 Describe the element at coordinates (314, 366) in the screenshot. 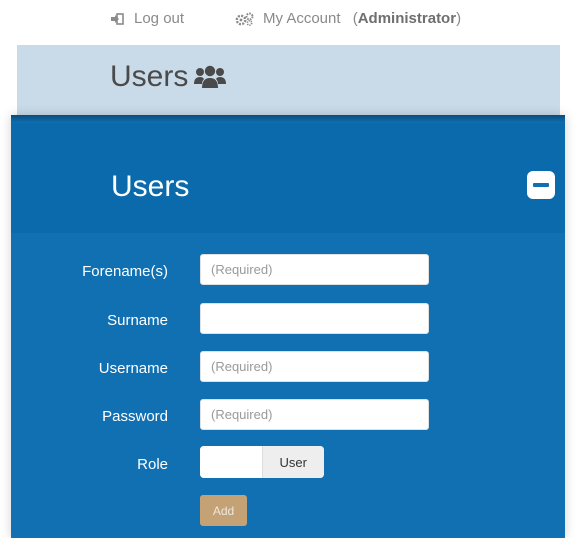

I see `username-input` at that location.